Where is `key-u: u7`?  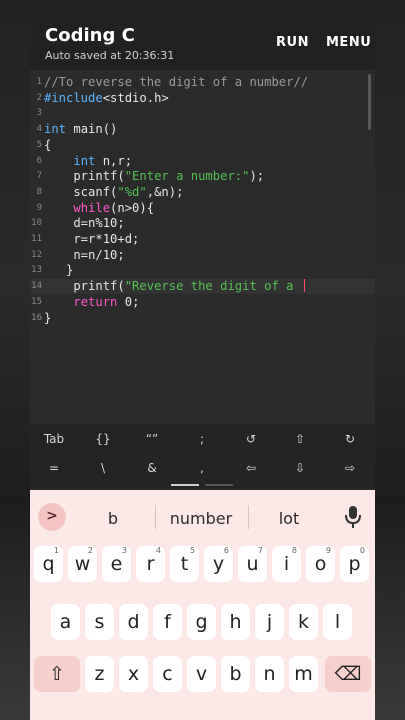
key-u: u7 is located at coordinates (252, 564).